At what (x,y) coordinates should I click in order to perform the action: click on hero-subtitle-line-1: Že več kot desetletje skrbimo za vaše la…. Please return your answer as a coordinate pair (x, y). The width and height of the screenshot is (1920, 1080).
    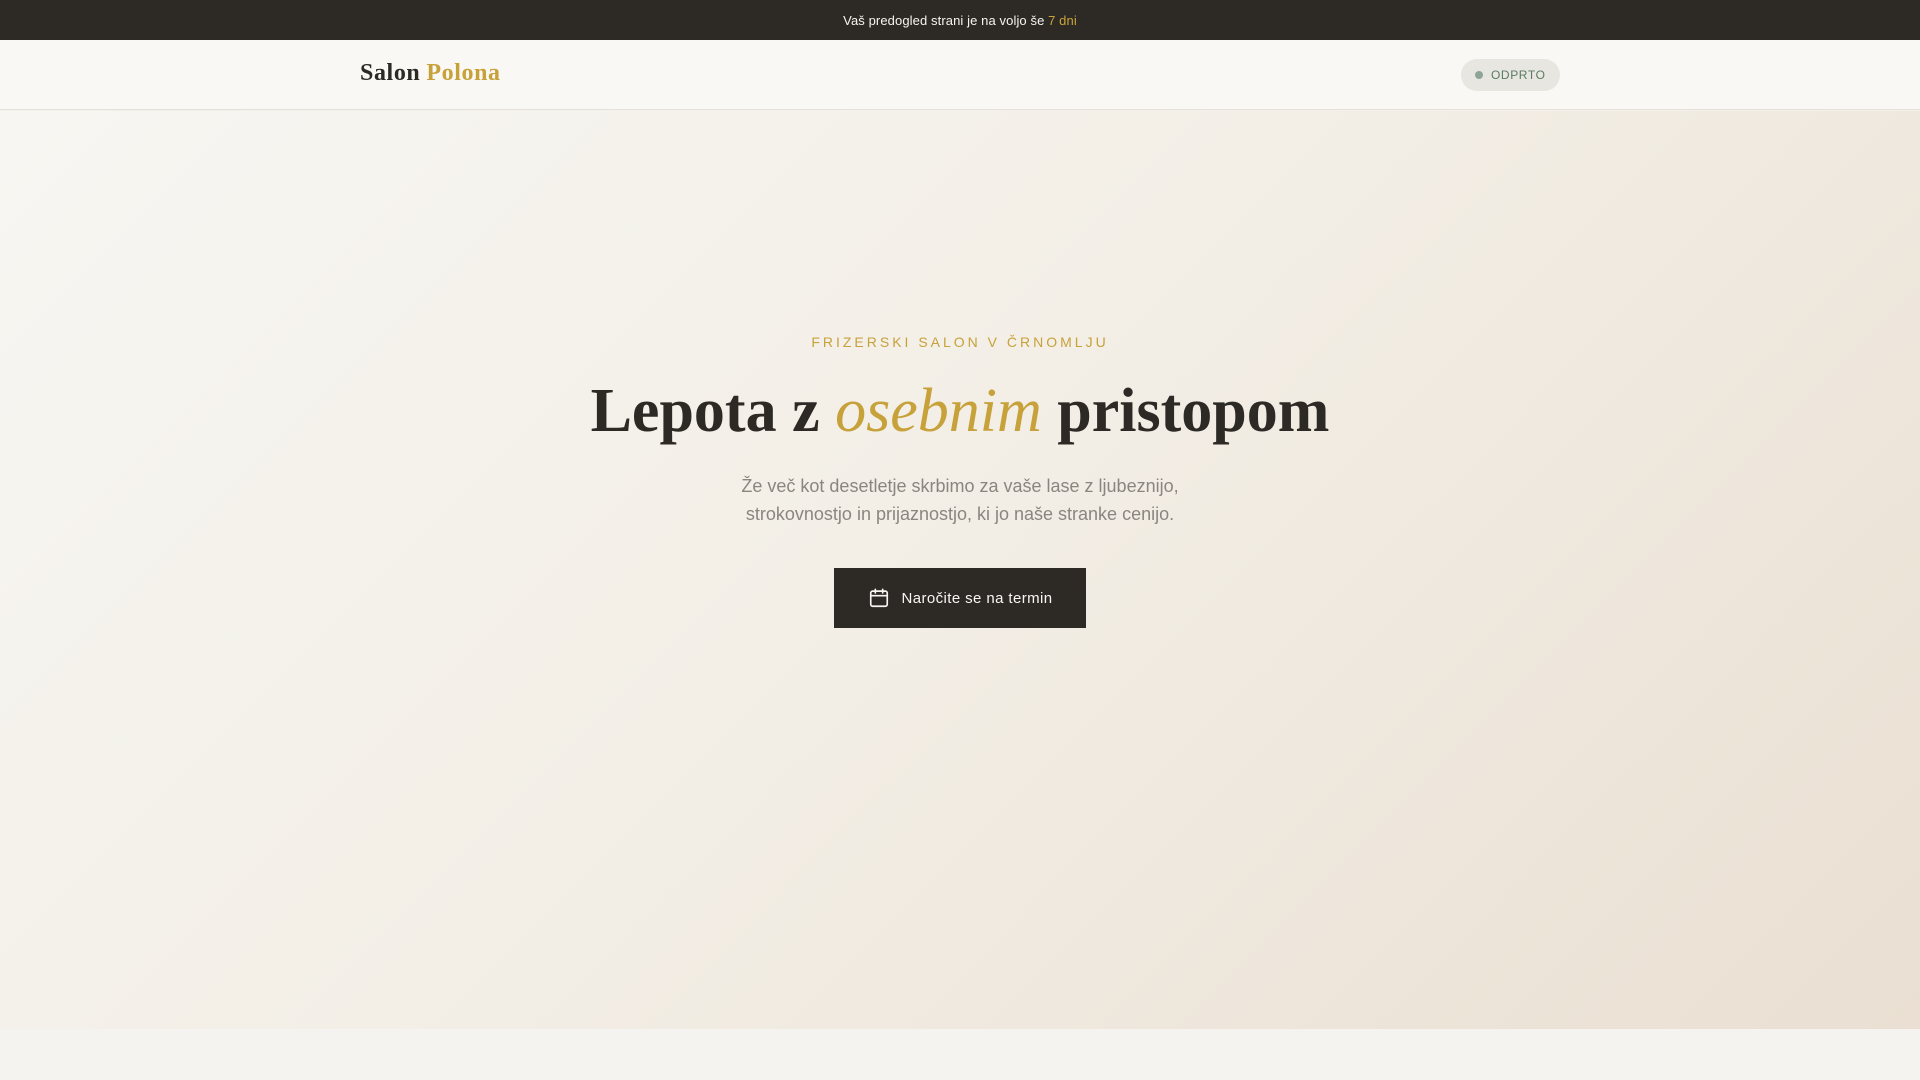
    Looking at the image, I should click on (960, 486).